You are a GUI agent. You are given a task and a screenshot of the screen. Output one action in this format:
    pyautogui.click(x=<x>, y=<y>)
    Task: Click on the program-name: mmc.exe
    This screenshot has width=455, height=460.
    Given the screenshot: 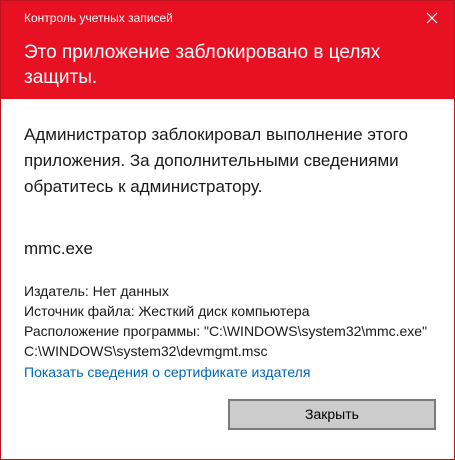 What is the action you would take?
    pyautogui.click(x=58, y=248)
    